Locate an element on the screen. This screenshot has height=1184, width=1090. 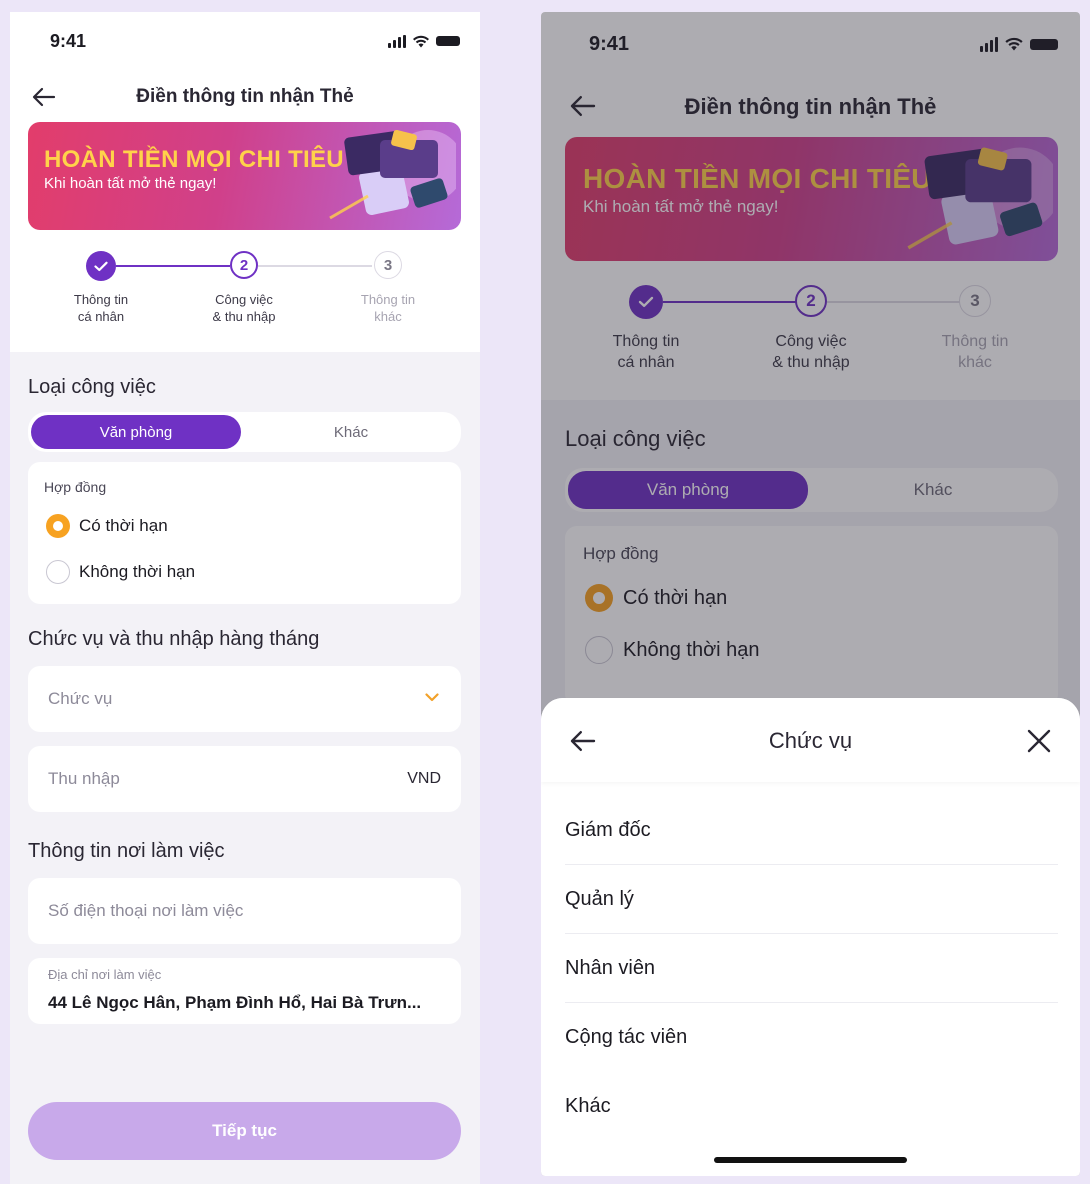
continue-button: Tiếp tục is located at coordinates (244, 1131).